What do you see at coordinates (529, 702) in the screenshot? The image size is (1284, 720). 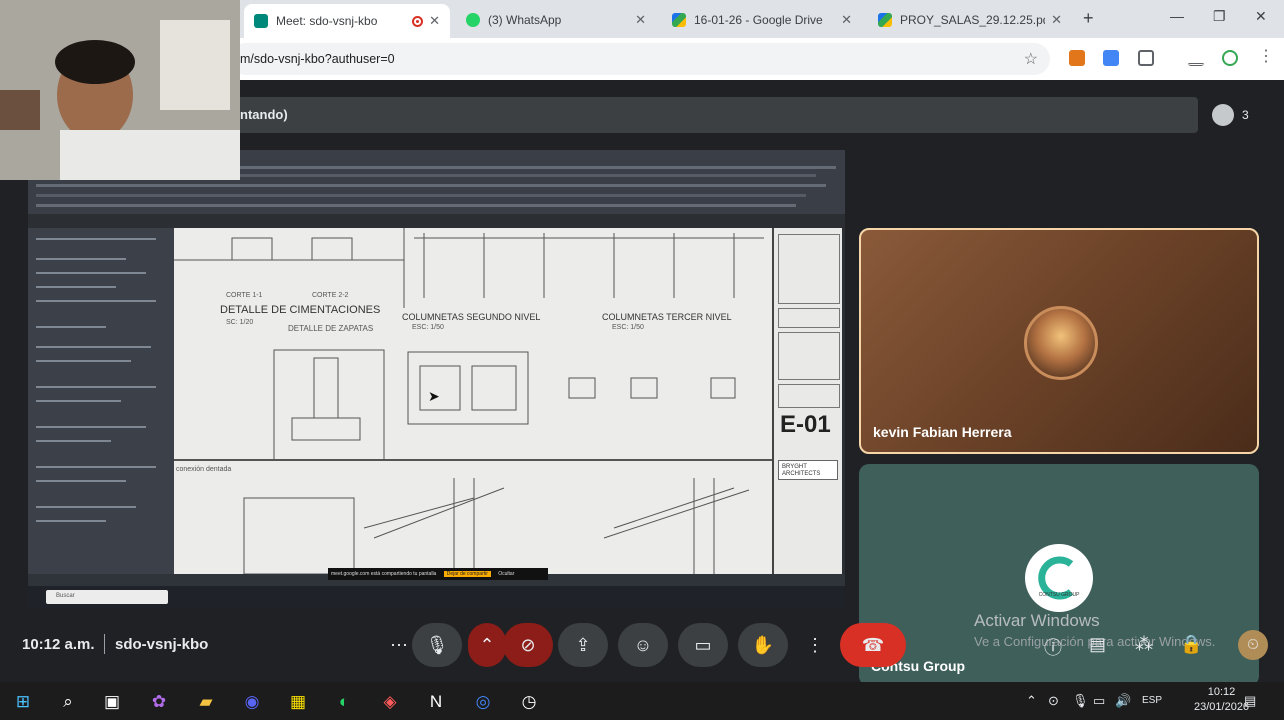 I see `snipping-tool-icon: ◷` at bounding box center [529, 702].